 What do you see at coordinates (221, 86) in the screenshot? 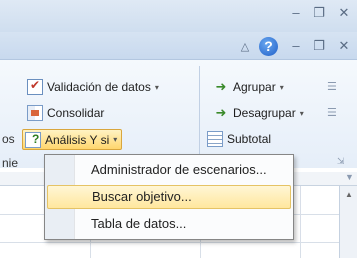
I see `group-arrow-icon: ➜` at bounding box center [221, 86].